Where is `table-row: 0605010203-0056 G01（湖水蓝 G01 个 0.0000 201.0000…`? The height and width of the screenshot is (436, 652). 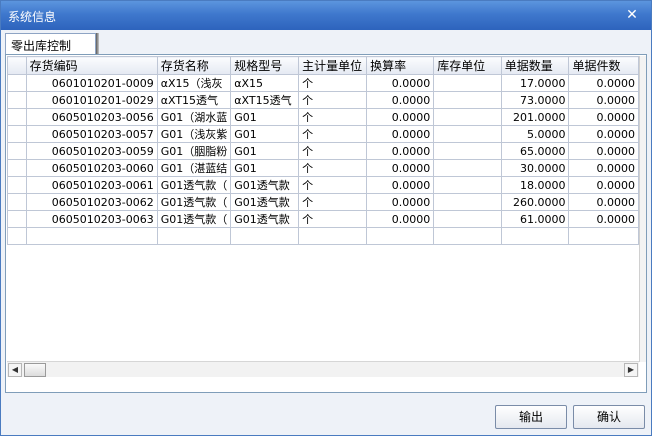 table-row: 0605010203-0056 G01（湖水蓝 G01 个 0.0000 201.0000… is located at coordinates (323, 117).